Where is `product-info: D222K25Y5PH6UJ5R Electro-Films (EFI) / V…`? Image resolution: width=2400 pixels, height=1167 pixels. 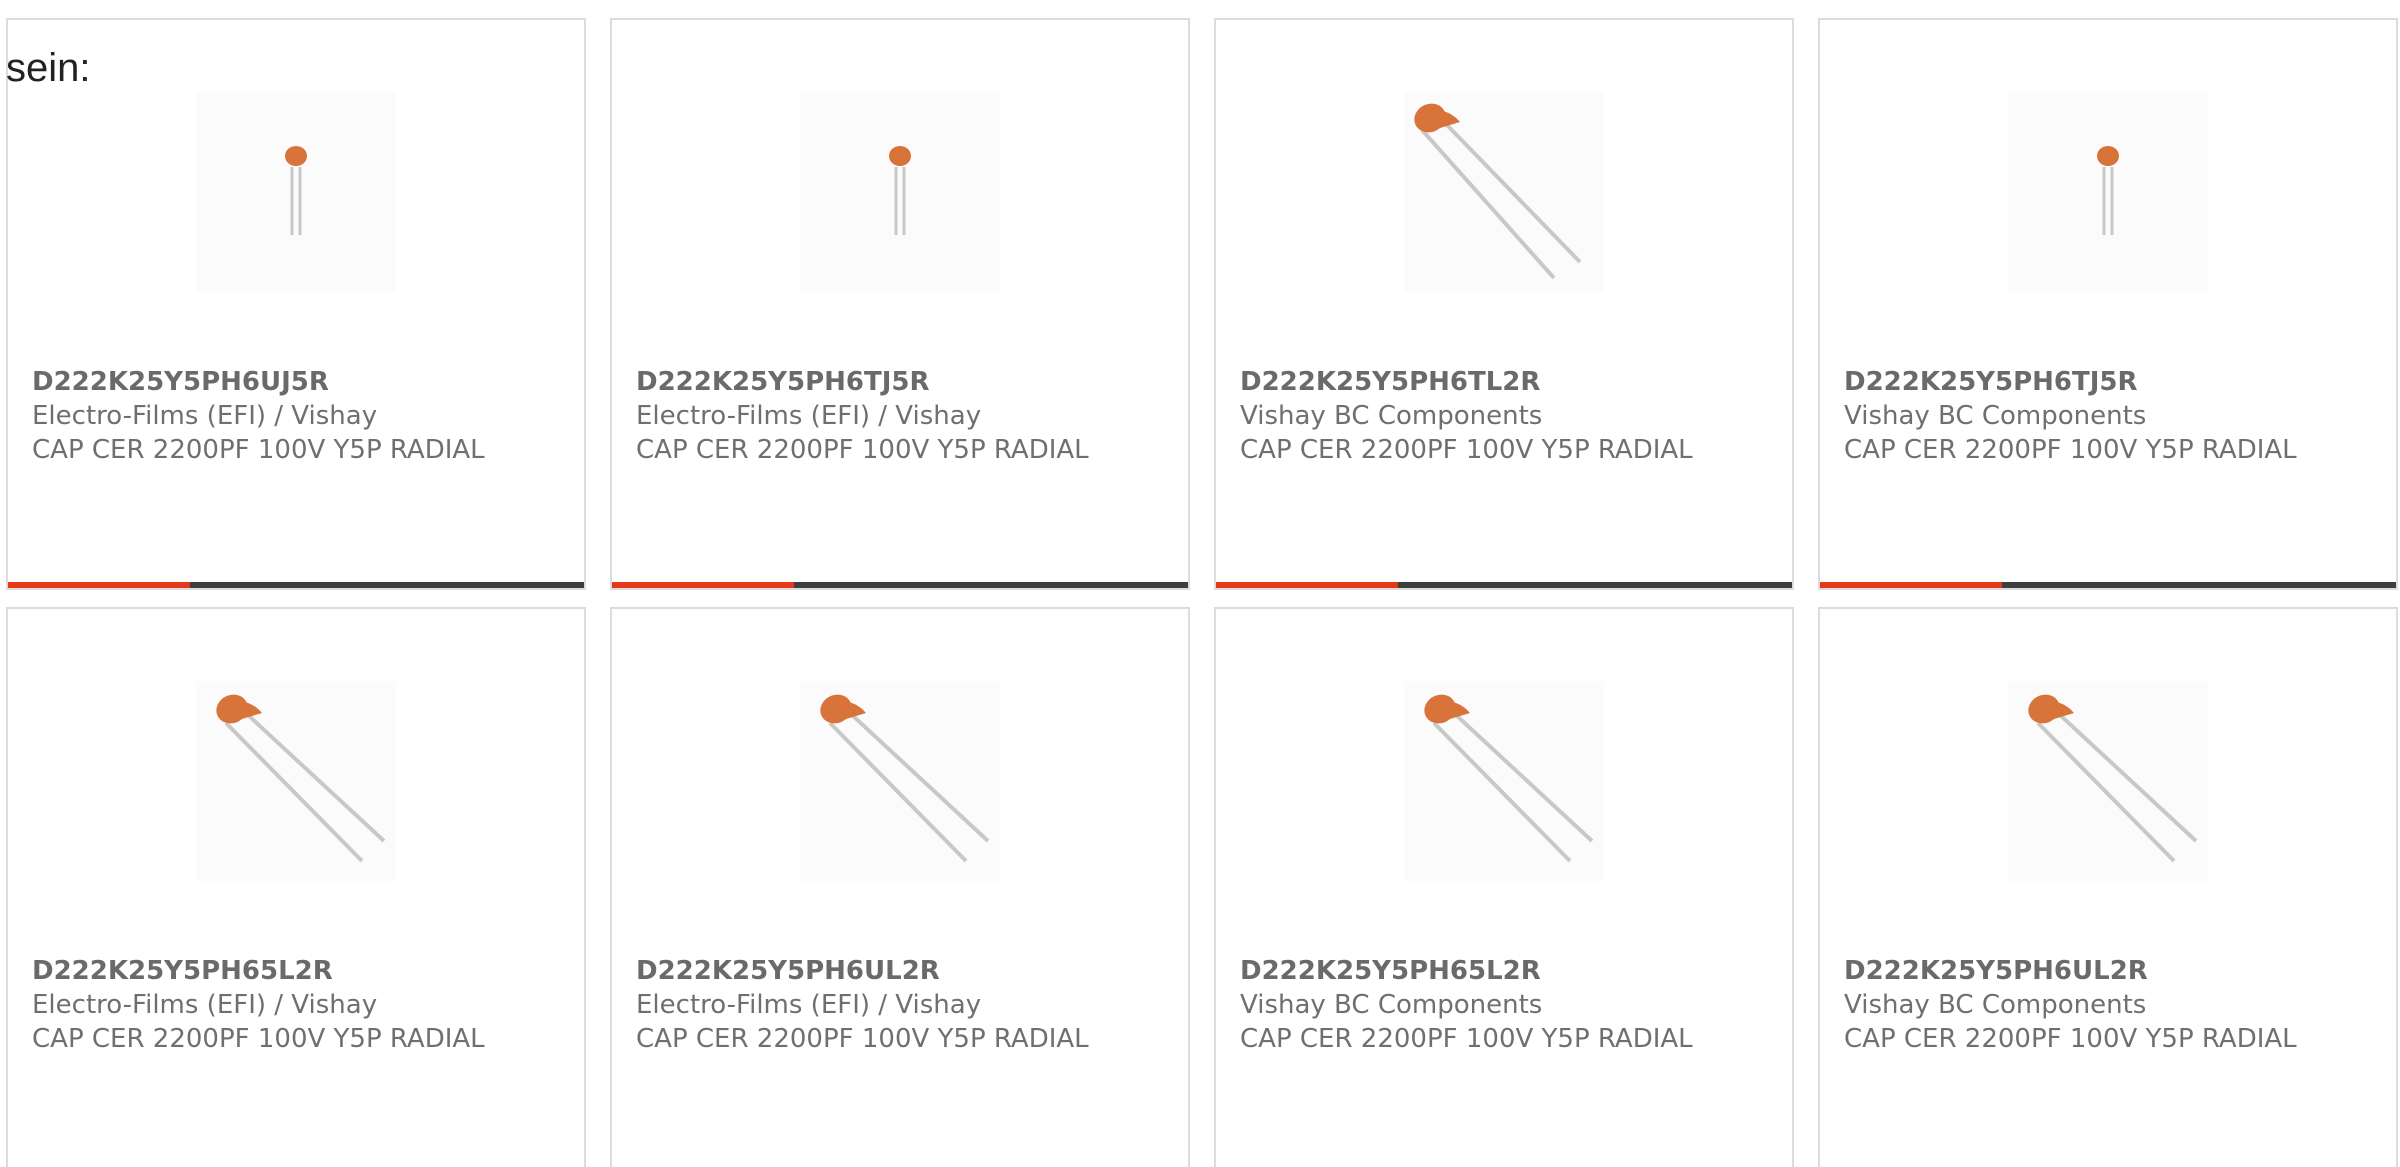 product-info: D222K25Y5PH6UJ5R Electro-Films (EFI) / V… is located at coordinates (292, 416).